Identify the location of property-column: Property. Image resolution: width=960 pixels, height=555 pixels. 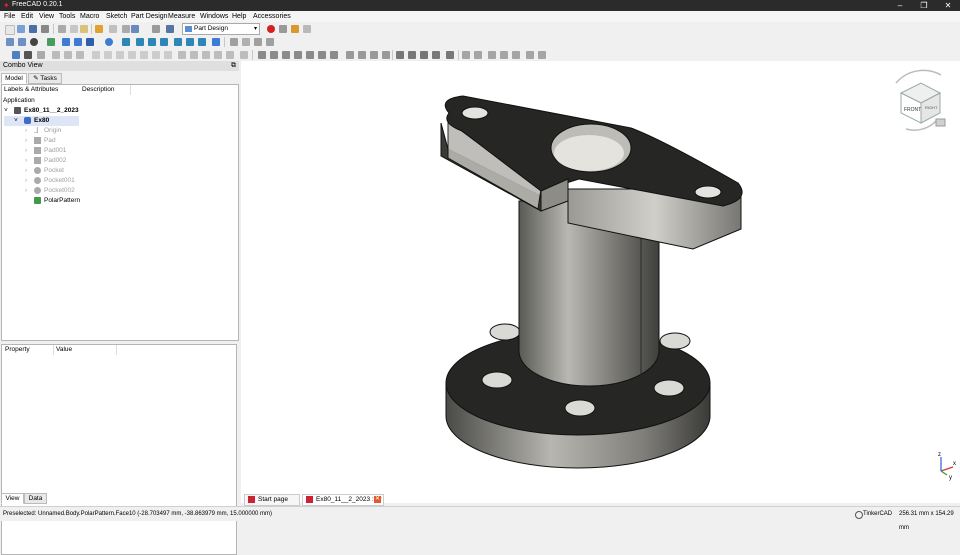
(28, 350).